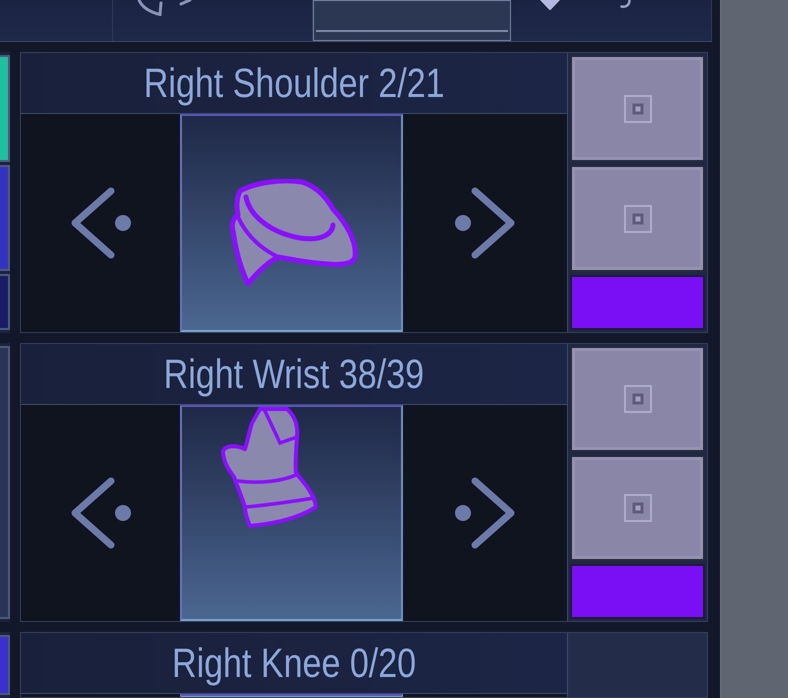 This screenshot has height=698, width=788. What do you see at coordinates (550, 5) in the screenshot?
I see `diamond-icon` at bounding box center [550, 5].